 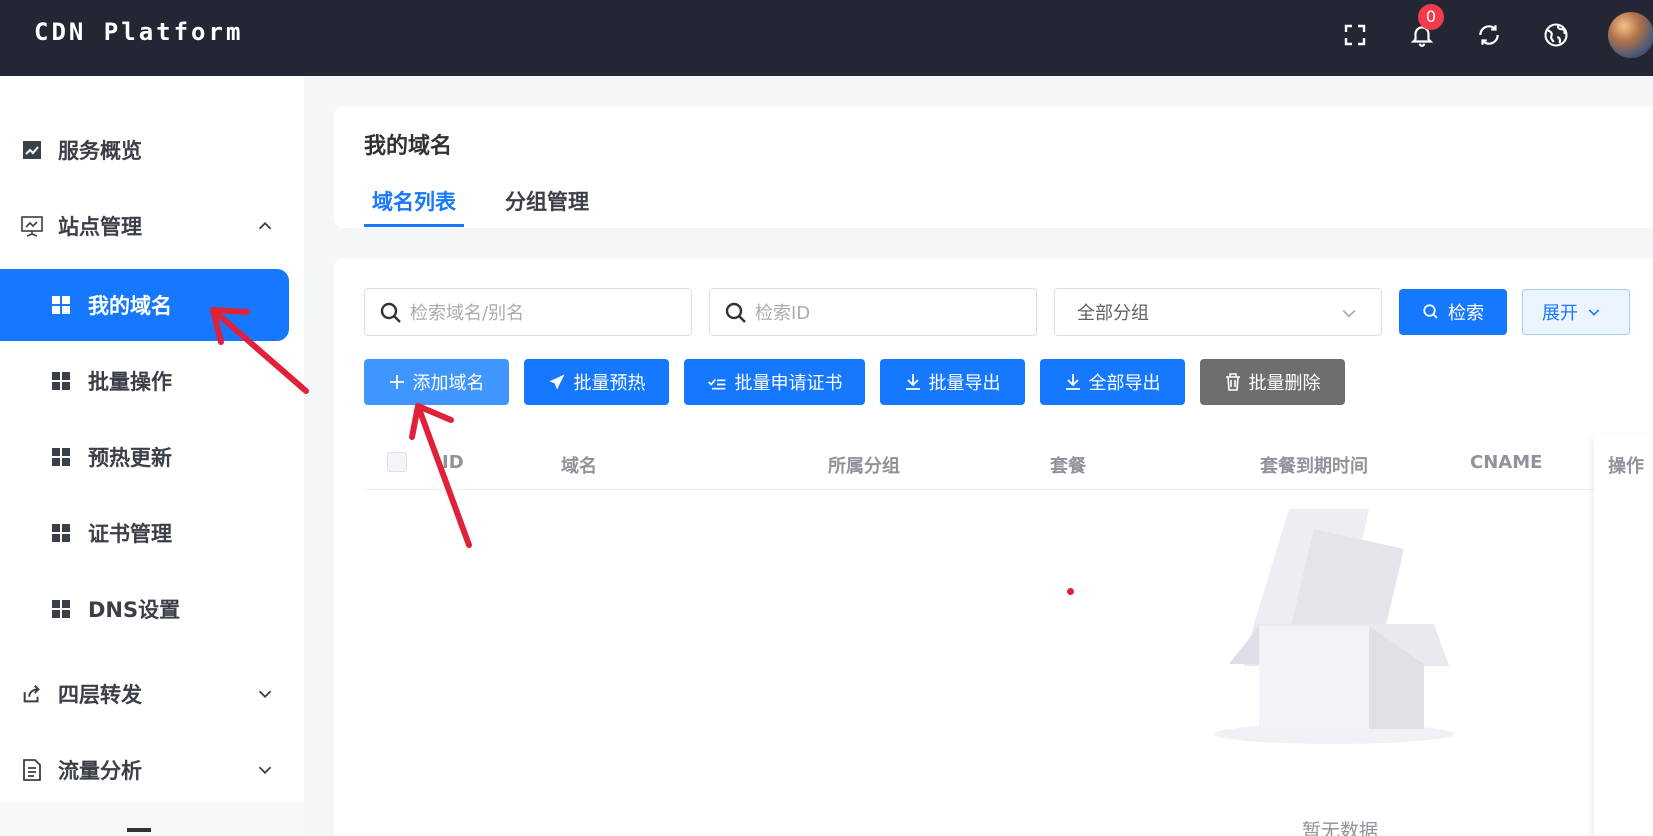 I want to click on batch-cert-label: 批量申请证书, so click(x=788, y=383).